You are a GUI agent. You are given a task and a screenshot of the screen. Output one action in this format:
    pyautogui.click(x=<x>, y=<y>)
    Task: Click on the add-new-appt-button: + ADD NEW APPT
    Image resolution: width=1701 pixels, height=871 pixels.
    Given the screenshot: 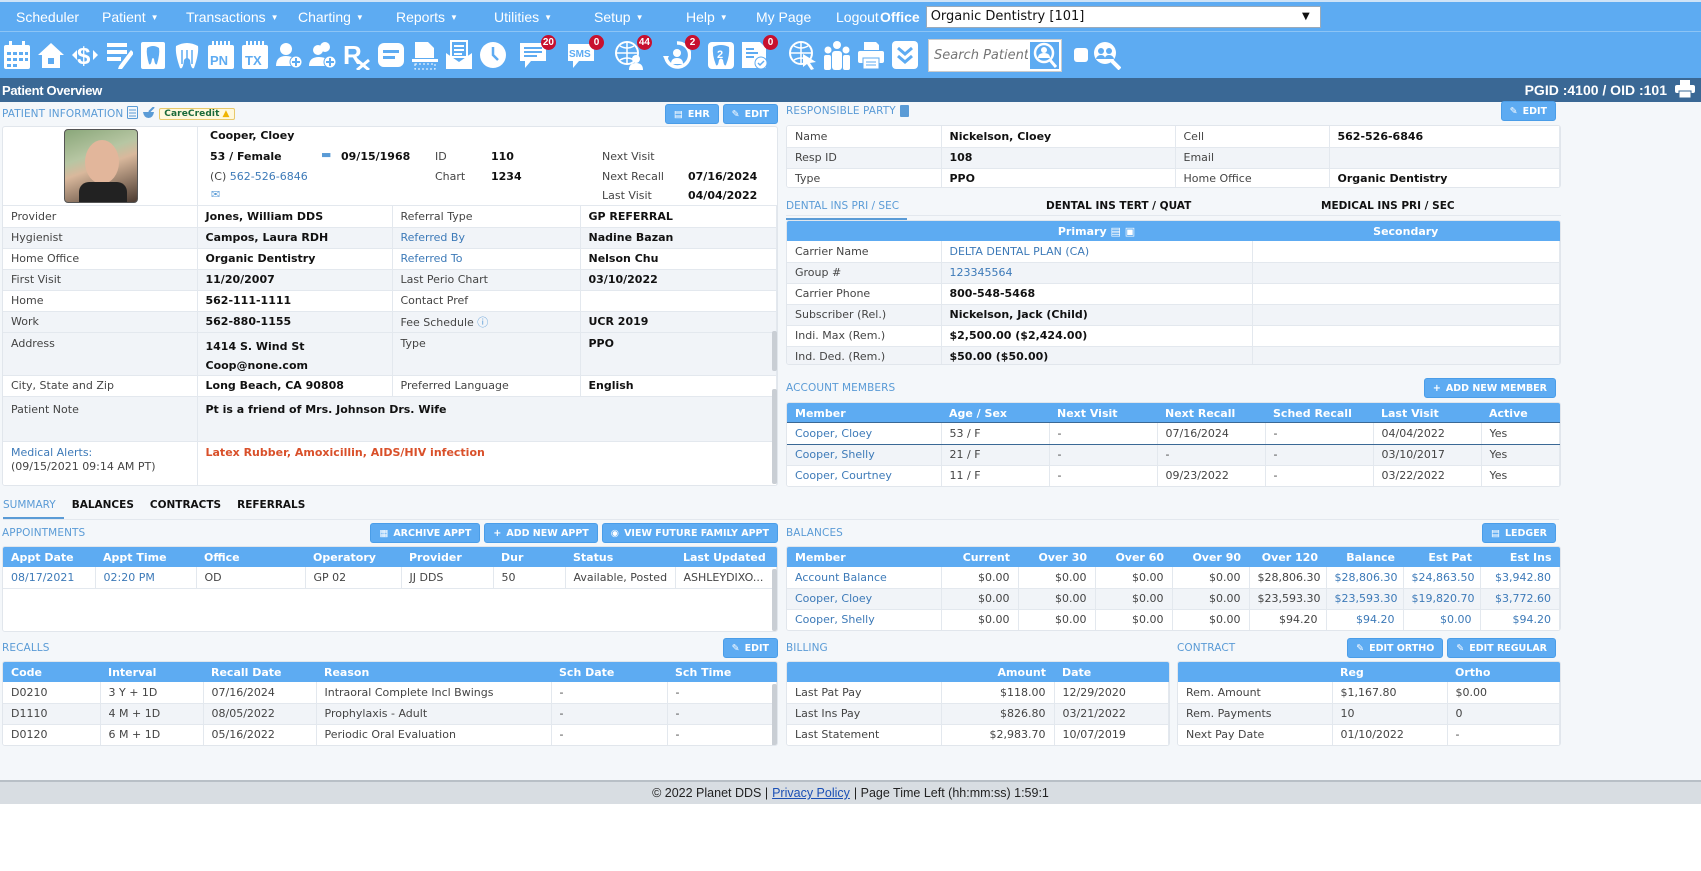 What is the action you would take?
    pyautogui.click(x=541, y=533)
    